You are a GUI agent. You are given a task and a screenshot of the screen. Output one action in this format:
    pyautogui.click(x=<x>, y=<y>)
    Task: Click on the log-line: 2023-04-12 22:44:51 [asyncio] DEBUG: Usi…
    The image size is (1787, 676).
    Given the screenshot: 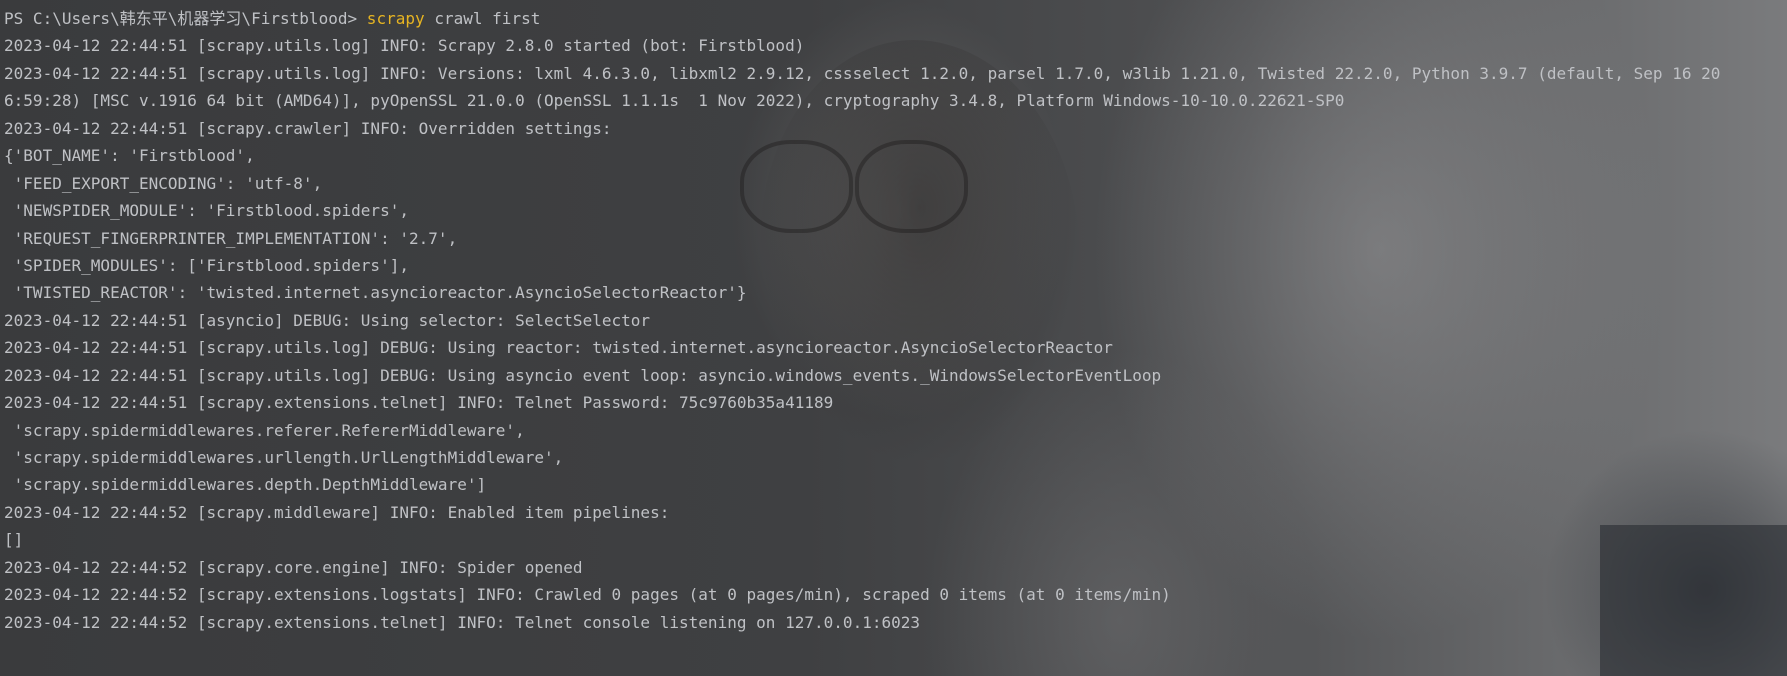 What is the action you would take?
    pyautogui.click(x=327, y=320)
    